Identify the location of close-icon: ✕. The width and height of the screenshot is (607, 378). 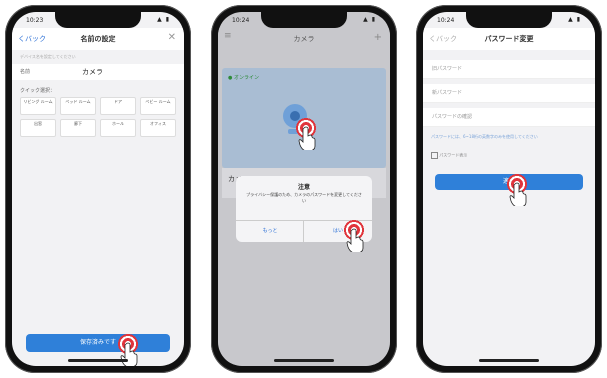
(172, 37).